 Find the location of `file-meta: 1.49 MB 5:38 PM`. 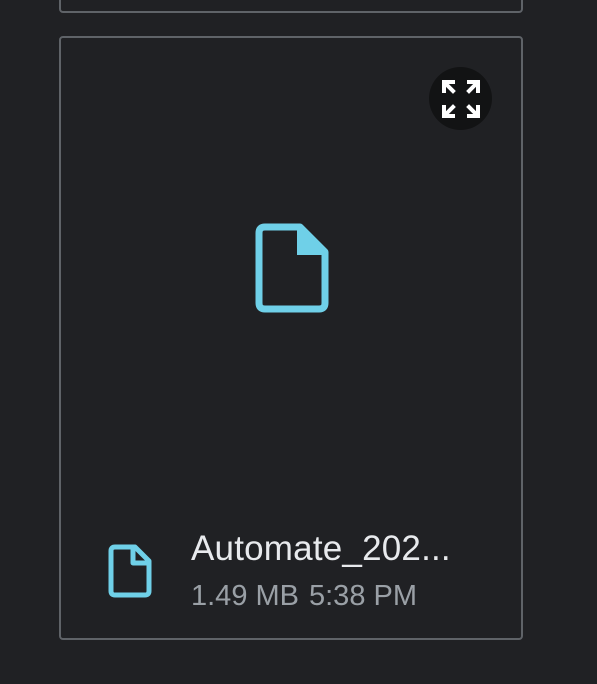

file-meta: 1.49 MB 5:38 PM is located at coordinates (304, 596).